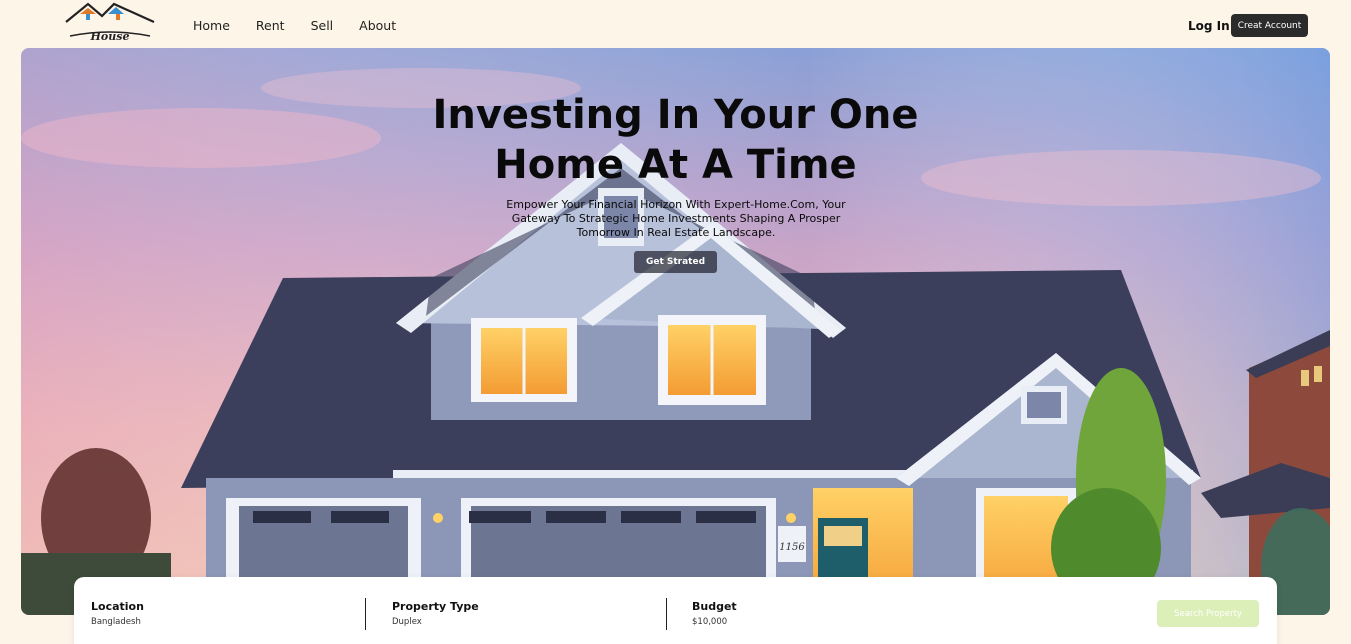 Image resolution: width=1351 pixels, height=644 pixels. Describe the element at coordinates (435, 613) in the screenshot. I see `property-type-field: Property Type Duplex` at that location.